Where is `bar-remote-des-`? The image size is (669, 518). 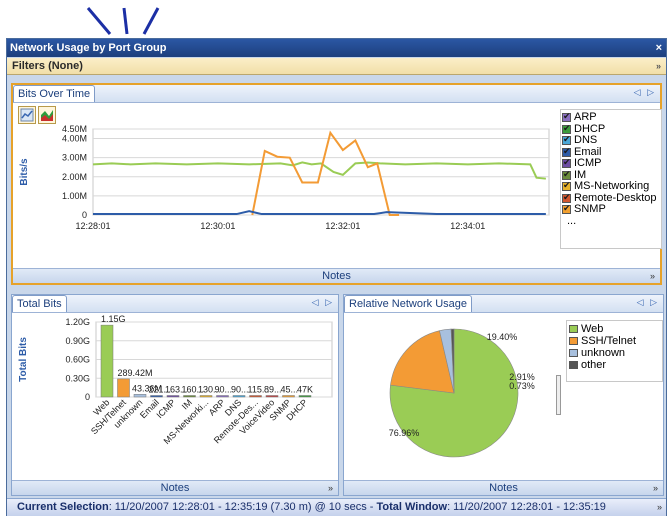
bar-remote-des- is located at coordinates (255, 396).